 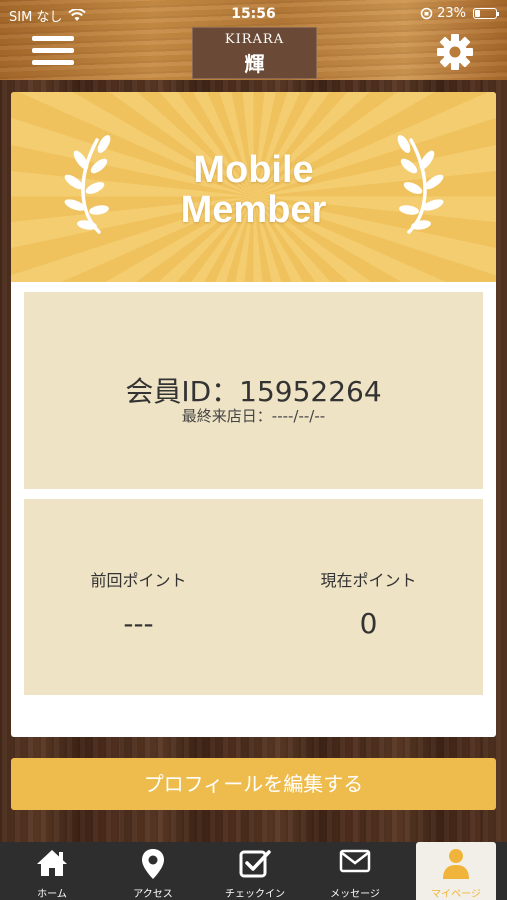 I want to click on tab-mypage: マイページ, so click(x=456, y=871).